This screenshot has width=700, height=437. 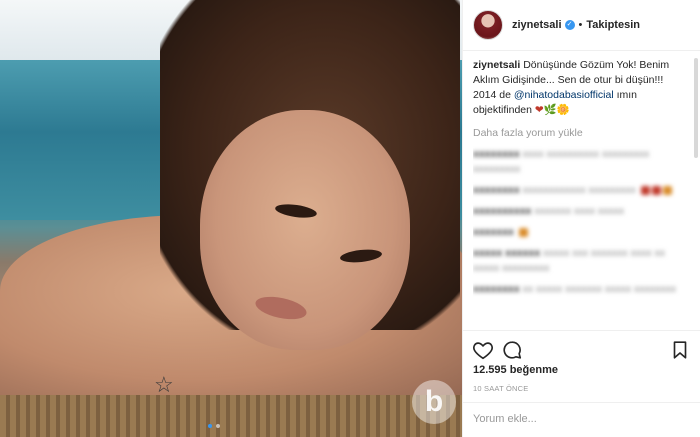 What do you see at coordinates (218, 426) in the screenshot?
I see `carousel-dot` at bounding box center [218, 426].